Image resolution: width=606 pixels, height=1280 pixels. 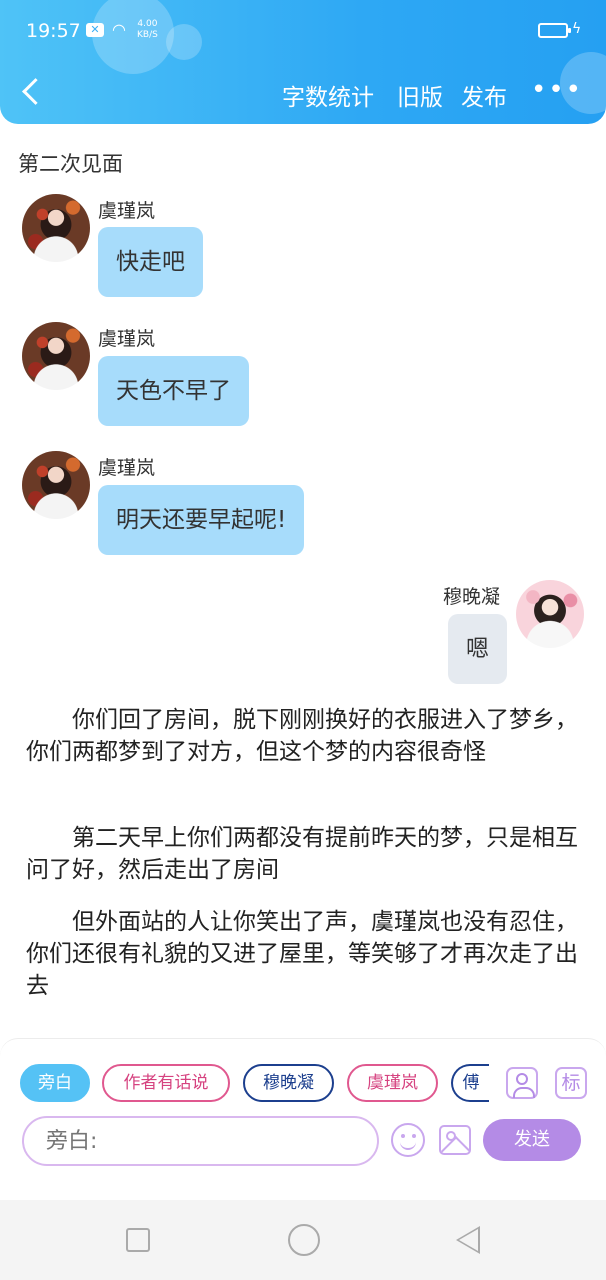 What do you see at coordinates (522, 1083) in the screenshot?
I see `person-icon` at bounding box center [522, 1083].